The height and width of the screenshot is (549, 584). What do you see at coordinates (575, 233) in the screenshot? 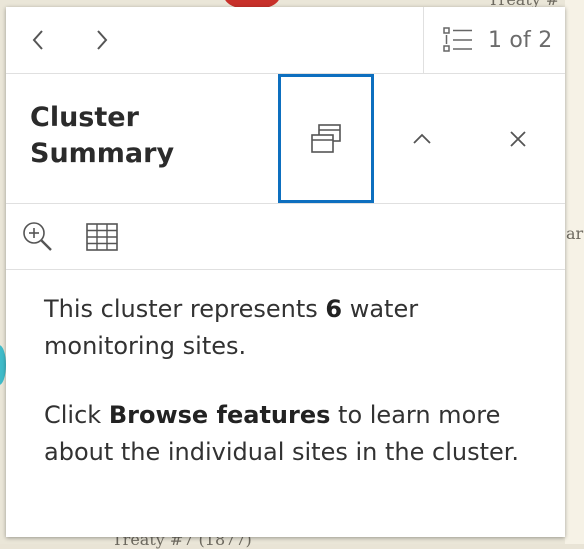
I see `map-label-right: ar` at bounding box center [575, 233].